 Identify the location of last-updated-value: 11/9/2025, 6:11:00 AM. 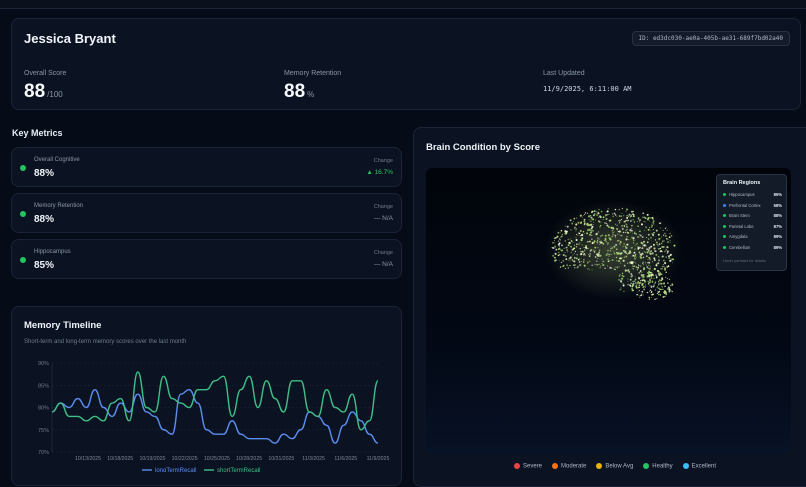
(587, 89).